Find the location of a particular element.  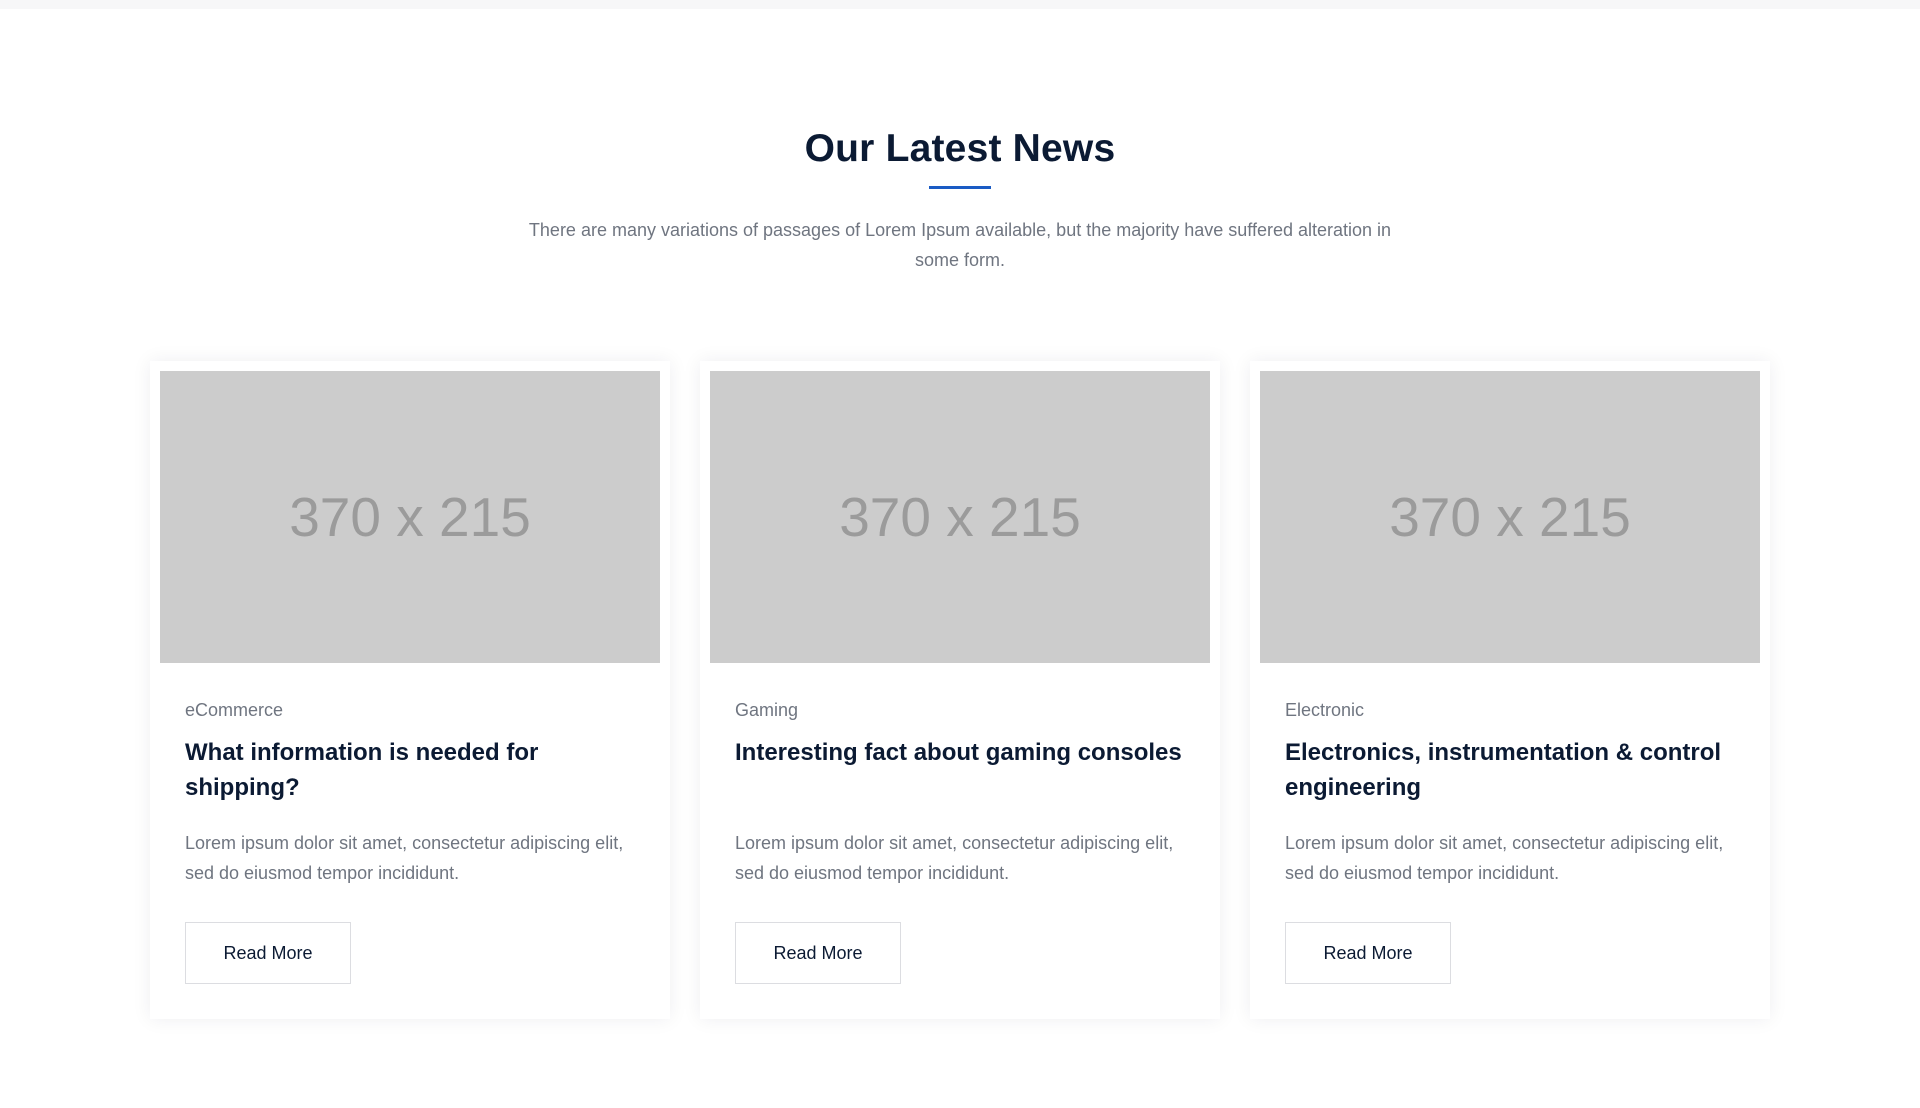

news-title: Interesting fact about gaming consoles is located at coordinates (965, 752).